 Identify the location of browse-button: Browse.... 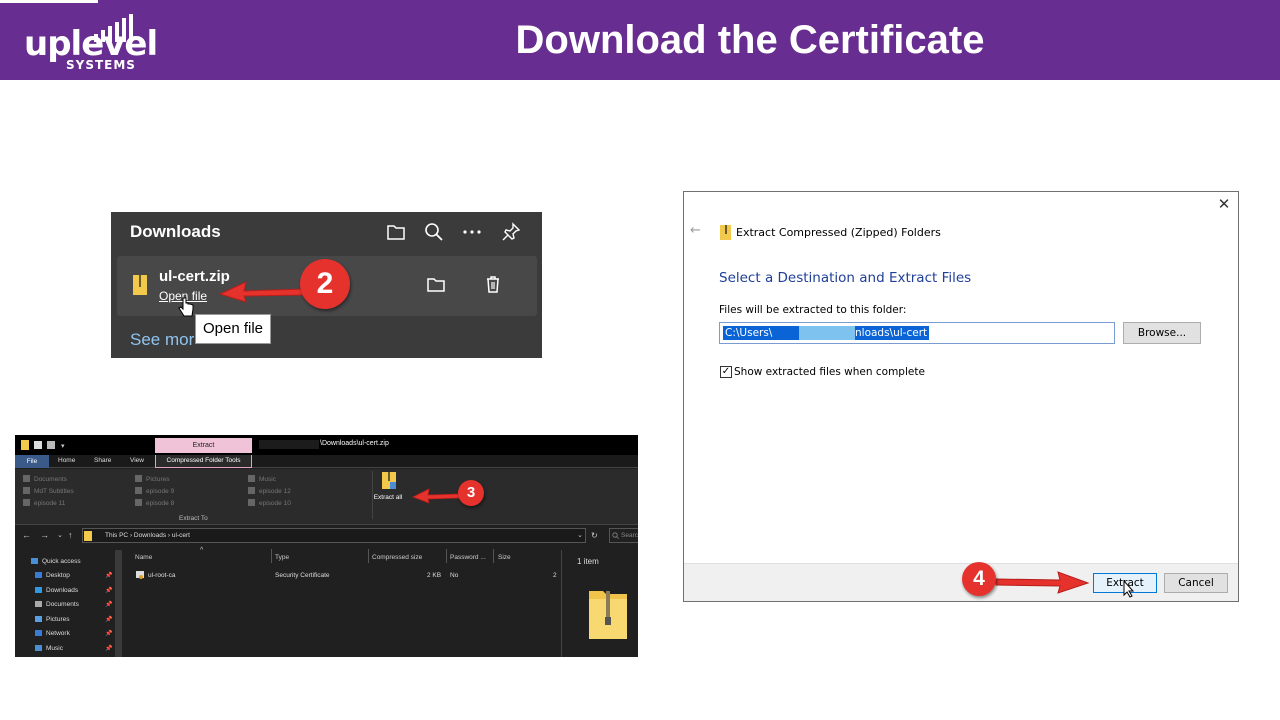
(1162, 333).